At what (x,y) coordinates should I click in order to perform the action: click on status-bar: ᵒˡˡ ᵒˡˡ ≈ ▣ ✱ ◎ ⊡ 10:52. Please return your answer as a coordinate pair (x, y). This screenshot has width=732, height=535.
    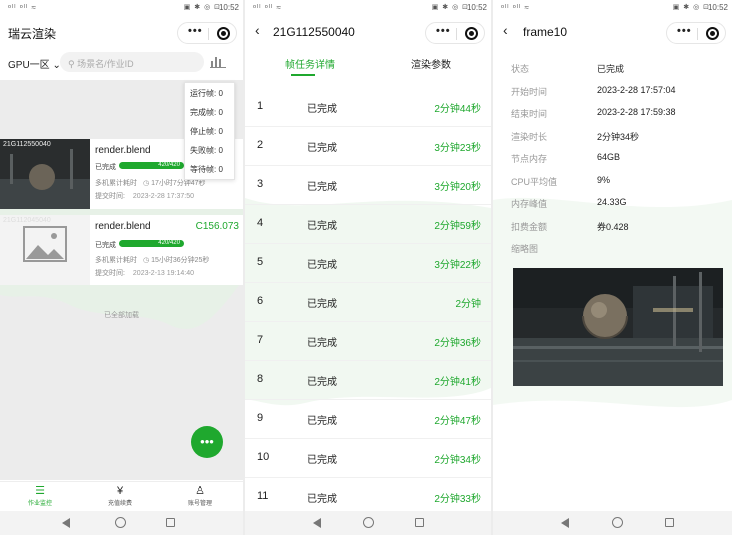
    Looking at the image, I should click on (612, 8).